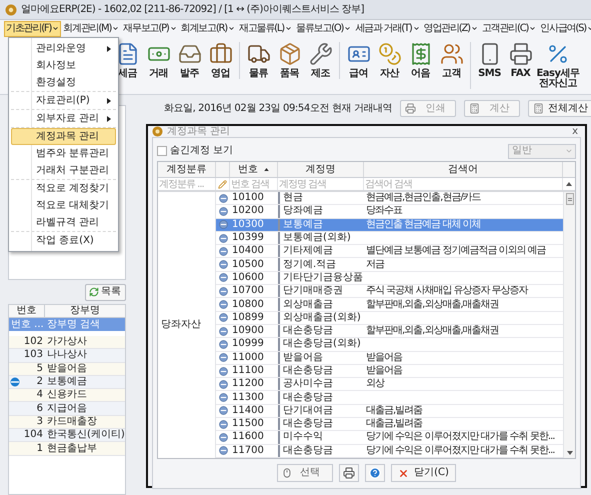  What do you see at coordinates (389, 318) in the screenshot?
I see `table-row: 10899 외상매출금(외화)` at bounding box center [389, 318].